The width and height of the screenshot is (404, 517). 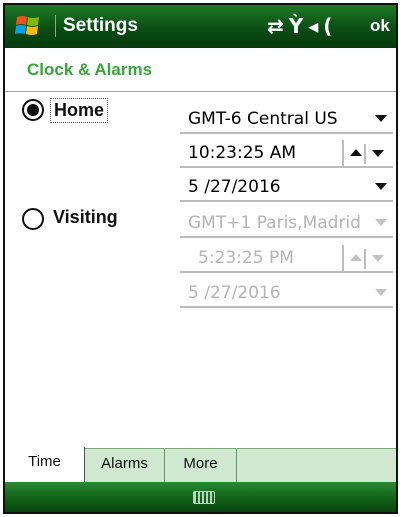 What do you see at coordinates (242, 153) in the screenshot?
I see `home-time-value: 10:23:25 AM` at bounding box center [242, 153].